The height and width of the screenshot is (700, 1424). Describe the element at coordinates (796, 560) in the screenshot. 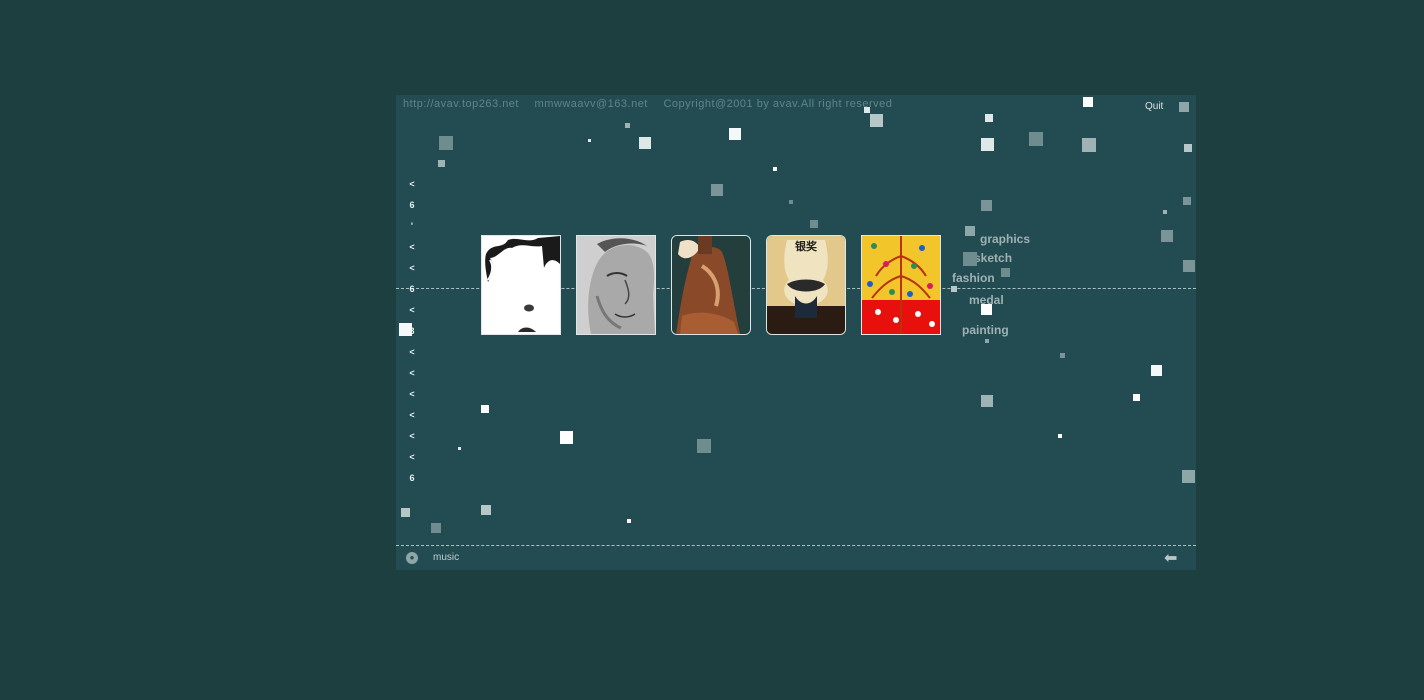

I see `footer-bar: ● music ⬅` at that location.